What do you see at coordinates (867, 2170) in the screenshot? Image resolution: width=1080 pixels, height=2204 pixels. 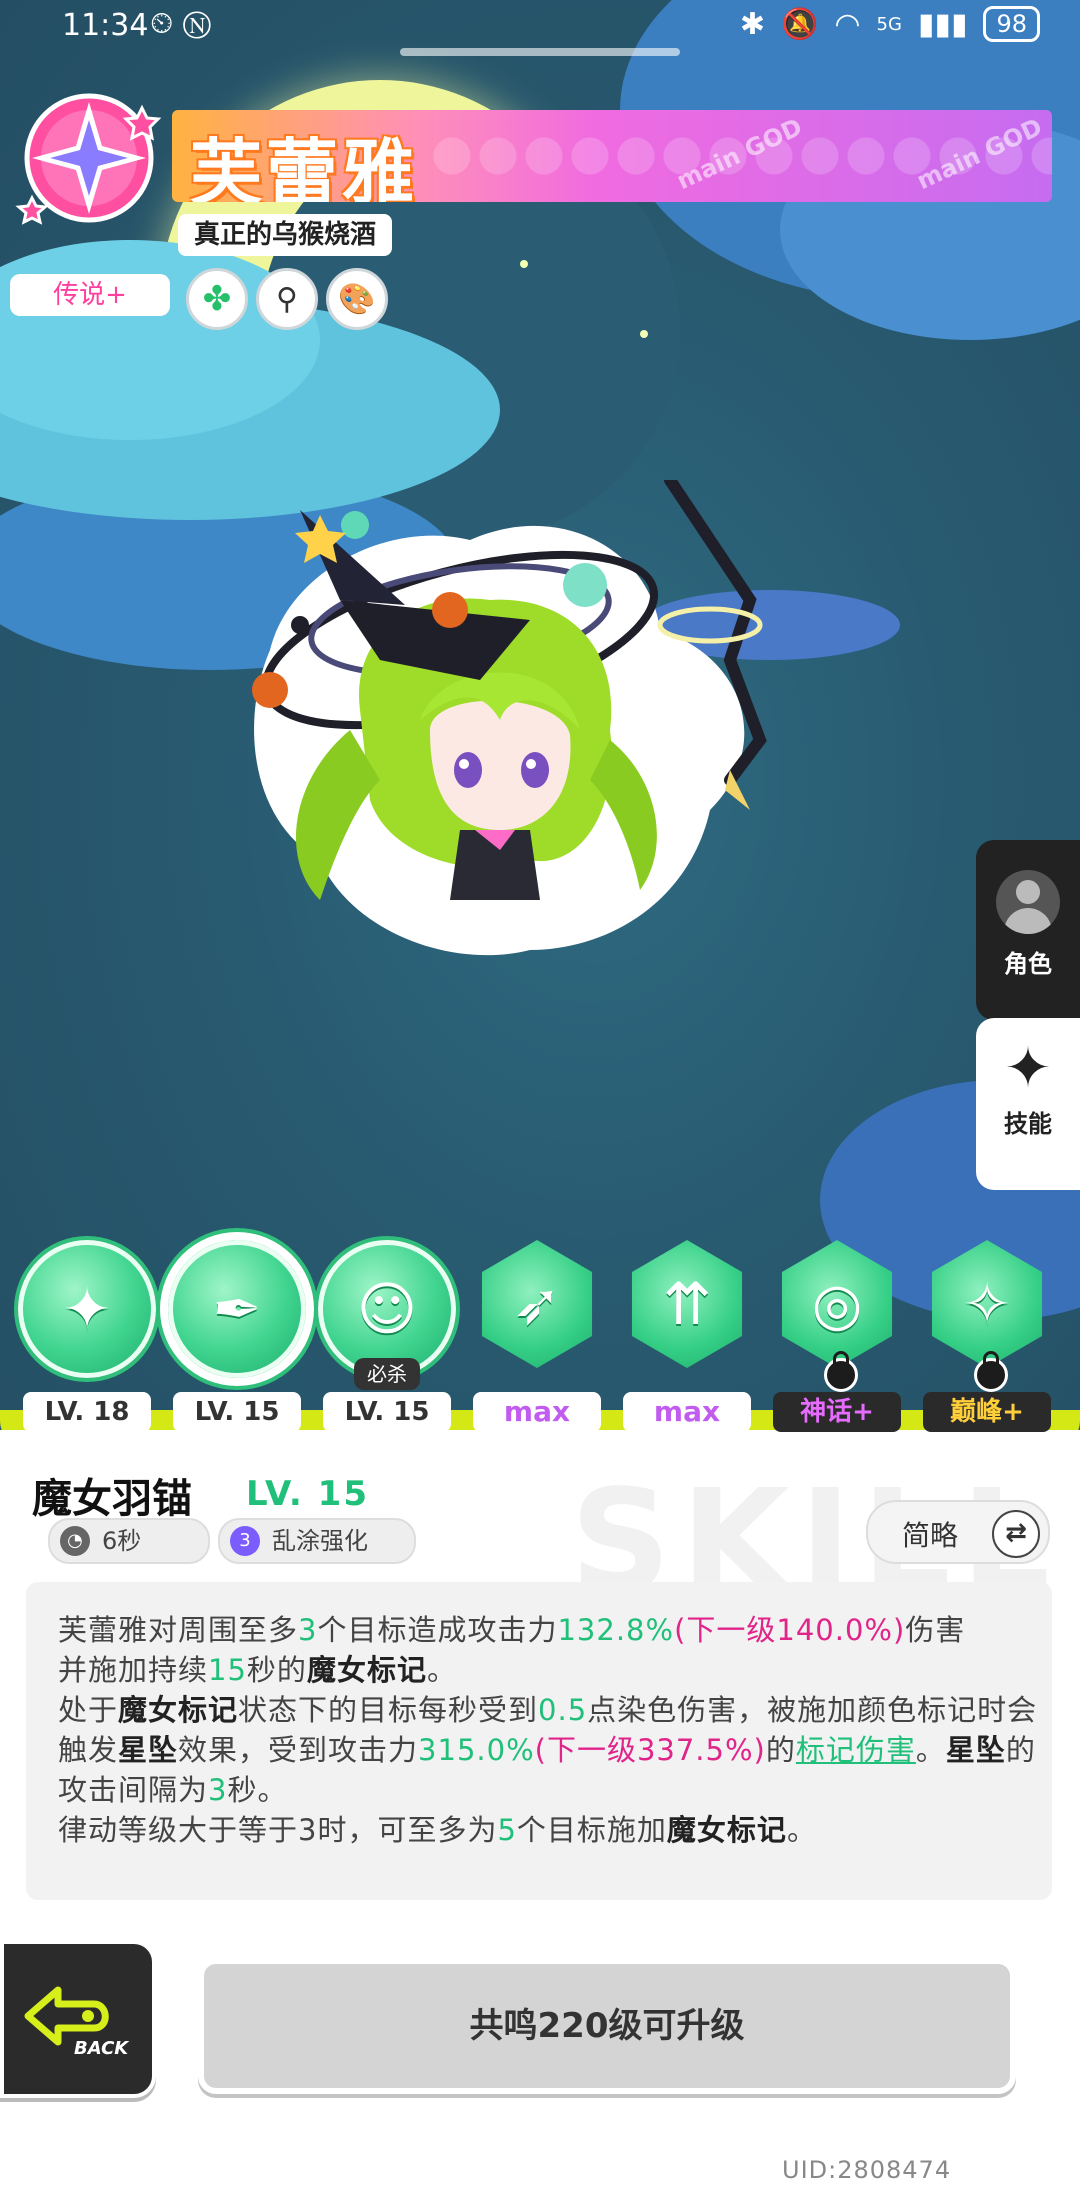 I see `user-id: UID:2808474` at bounding box center [867, 2170].